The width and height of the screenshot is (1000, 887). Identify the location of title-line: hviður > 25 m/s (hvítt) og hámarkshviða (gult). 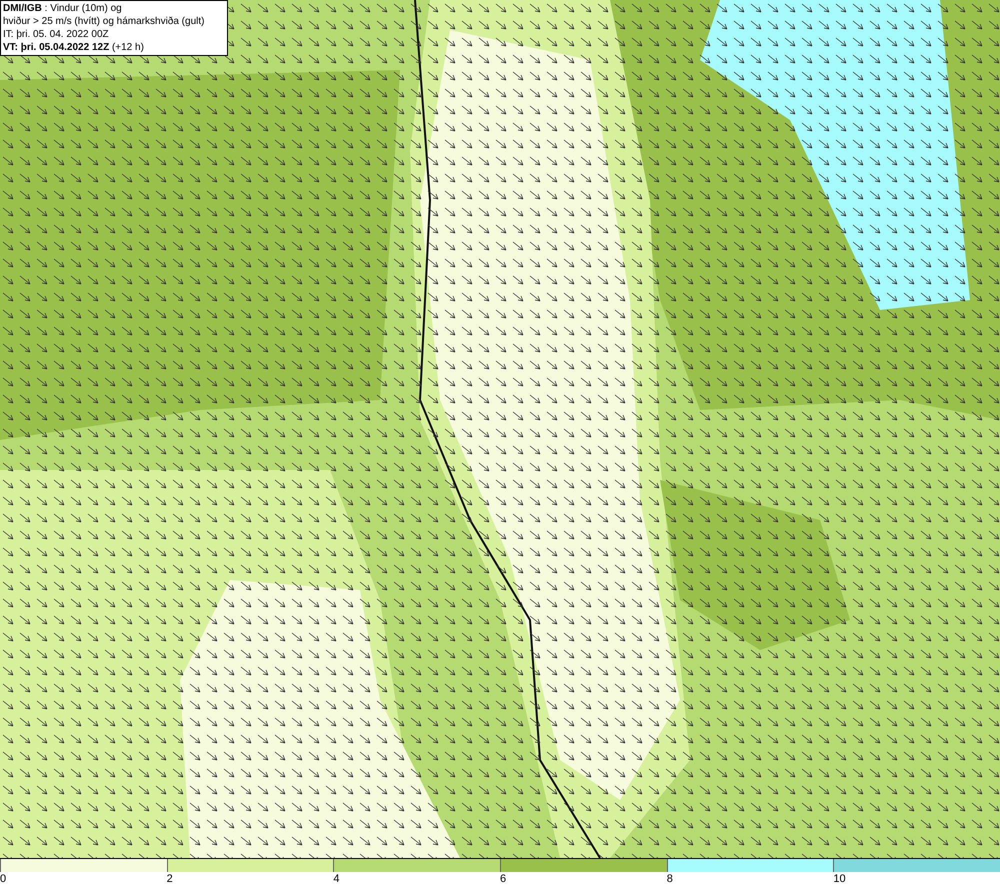
(104, 21).